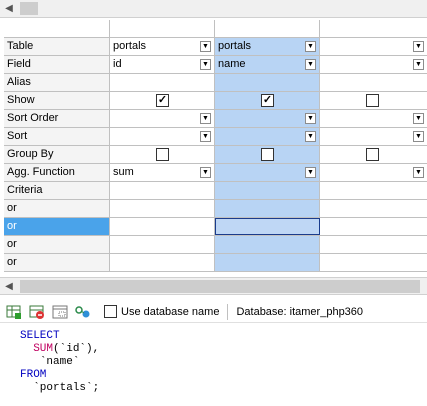 Image resolution: width=427 pixels, height=406 pixels. What do you see at coordinates (33, 375) in the screenshot?
I see `sql-keyword-from: FROM` at bounding box center [33, 375].